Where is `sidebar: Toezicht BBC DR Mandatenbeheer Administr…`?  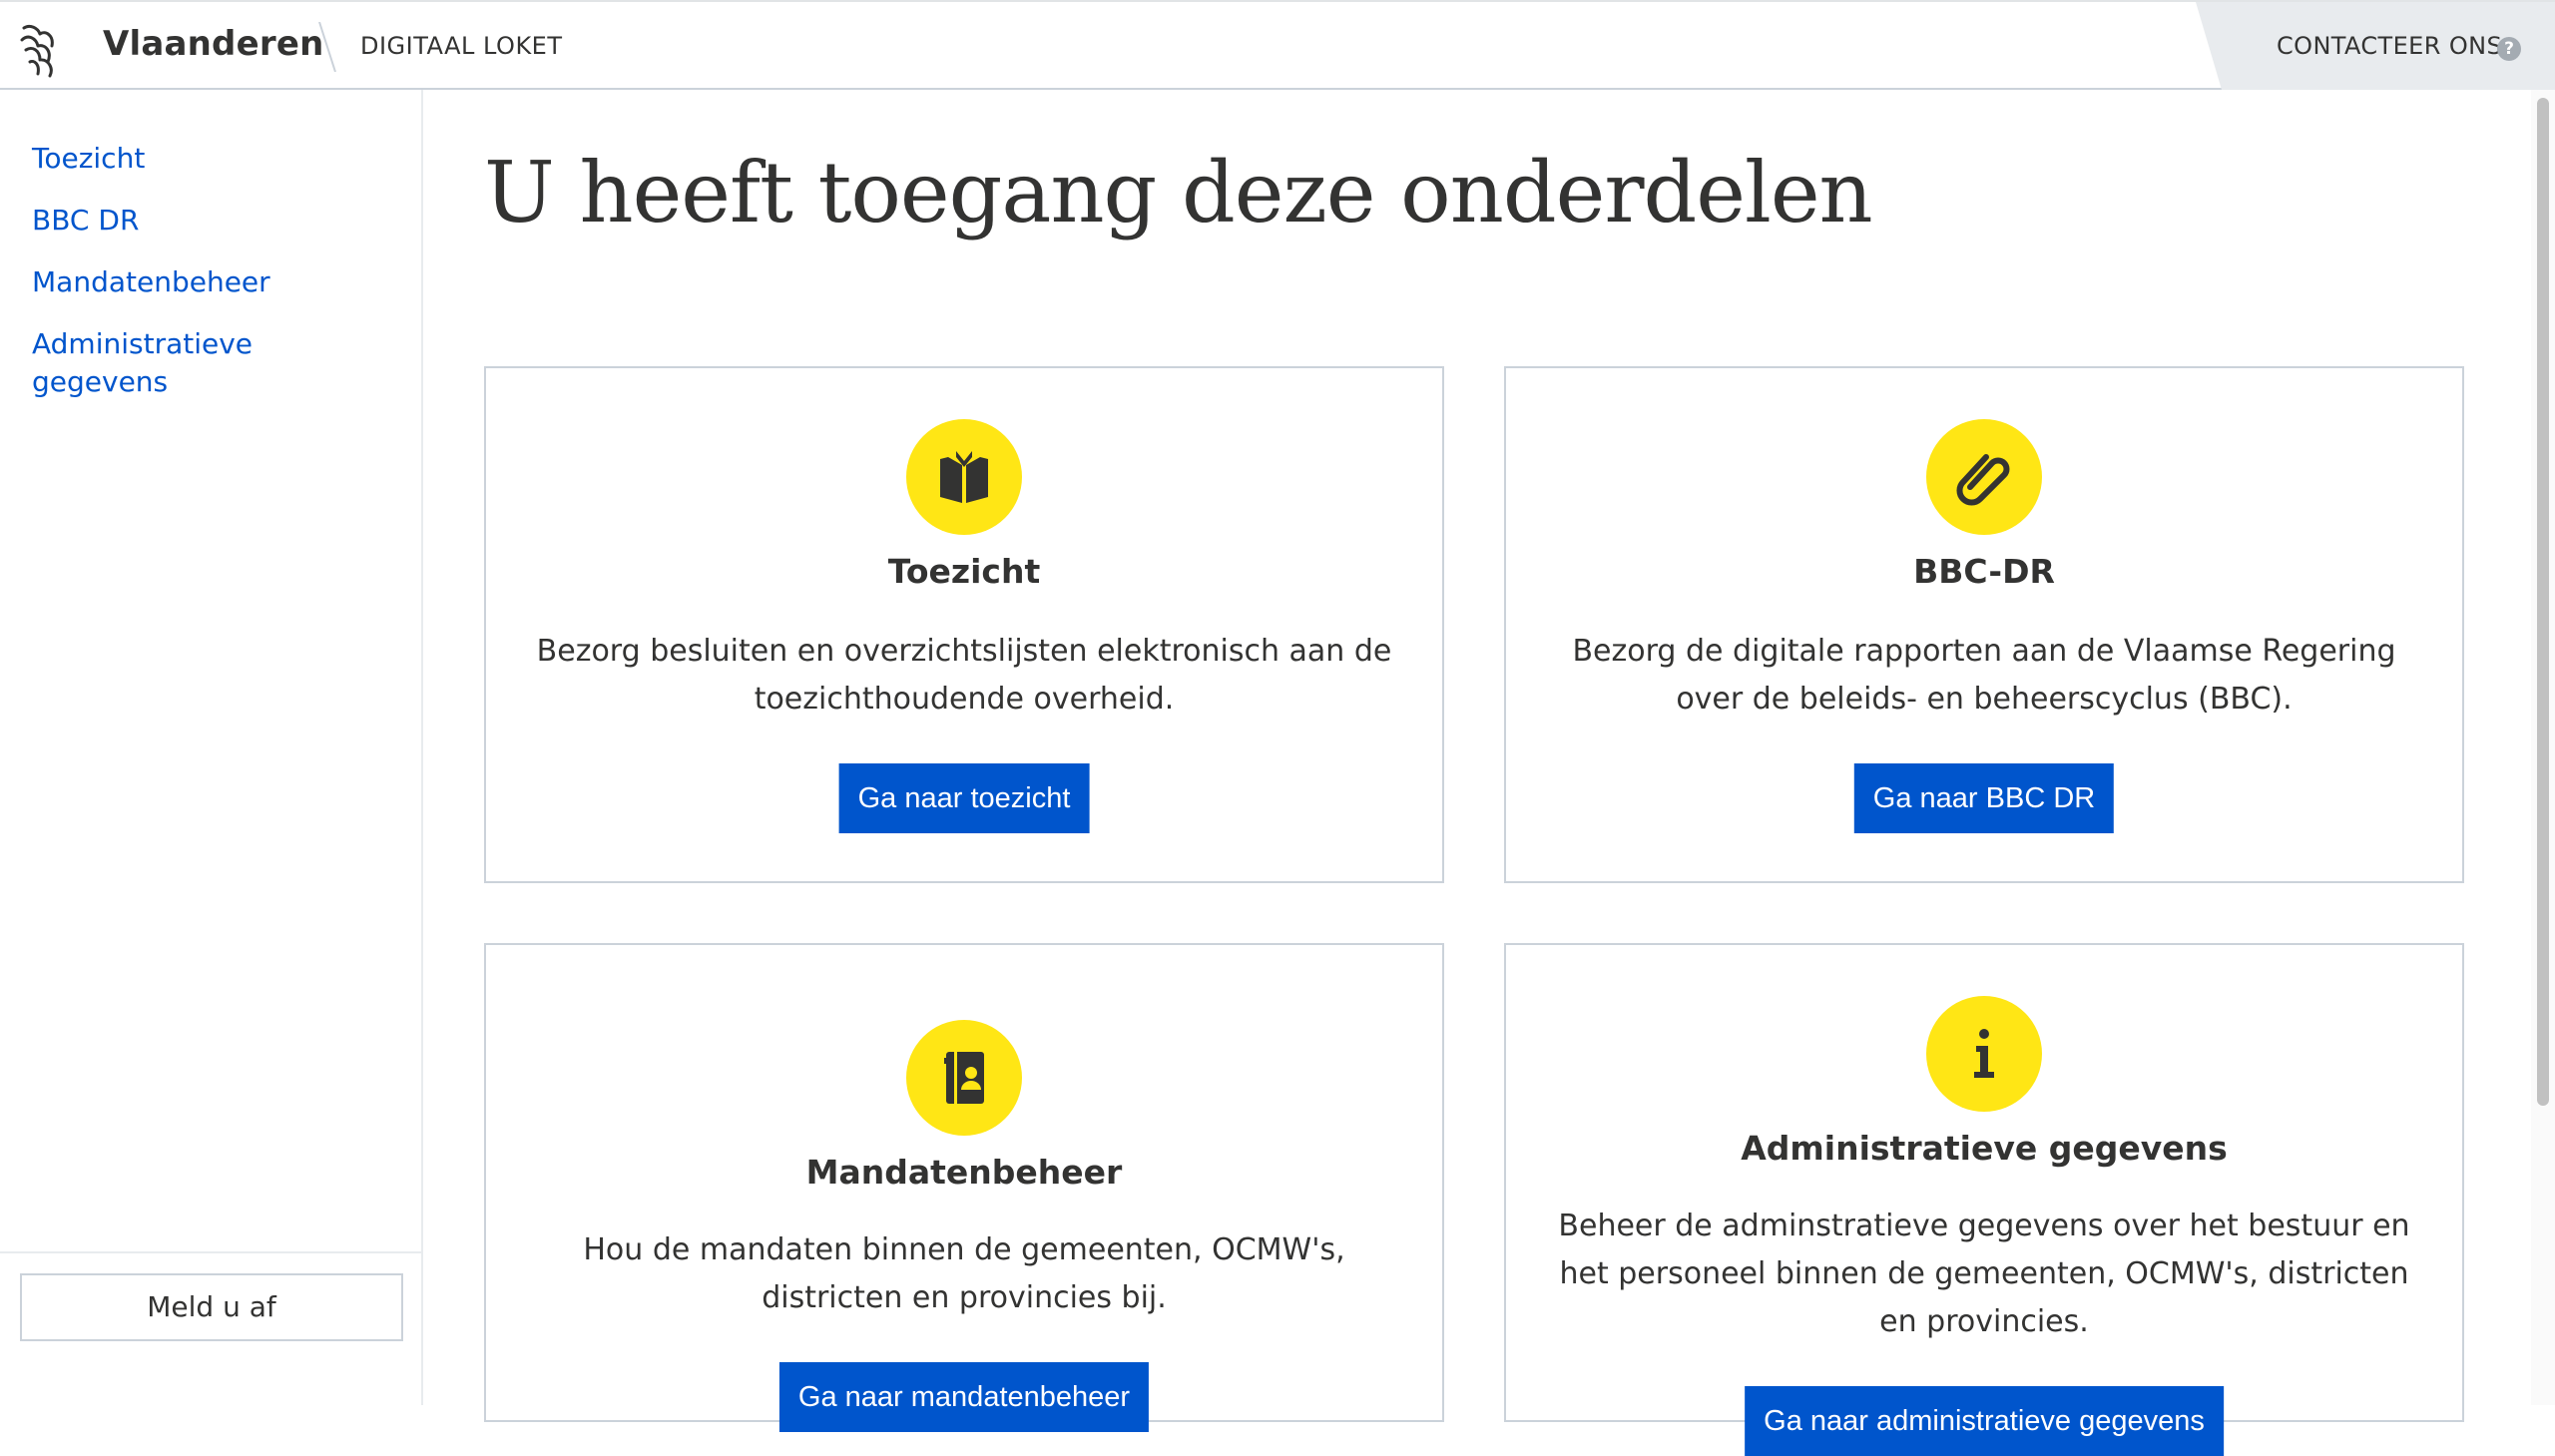 sidebar: Toezicht BBC DR Mandatenbeheer Administr… is located at coordinates (211, 747).